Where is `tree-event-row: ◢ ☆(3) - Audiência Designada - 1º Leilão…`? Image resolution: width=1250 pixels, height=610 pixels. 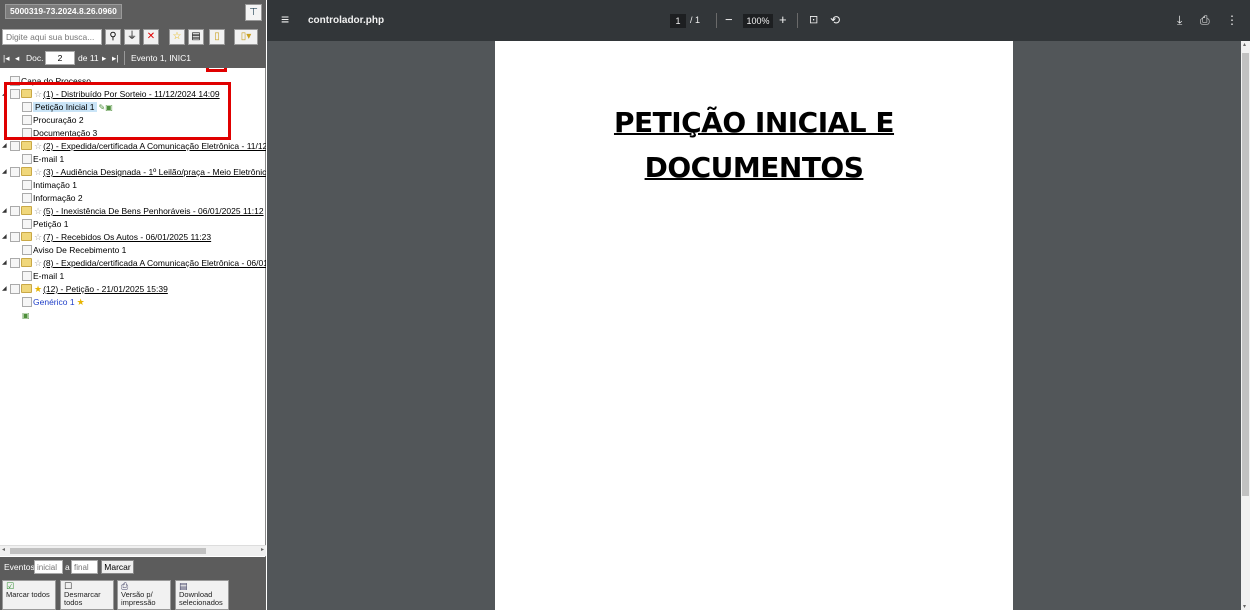 tree-event-row: ◢ ☆(3) - Audiência Designada - 1º Leilão… is located at coordinates (133, 172).